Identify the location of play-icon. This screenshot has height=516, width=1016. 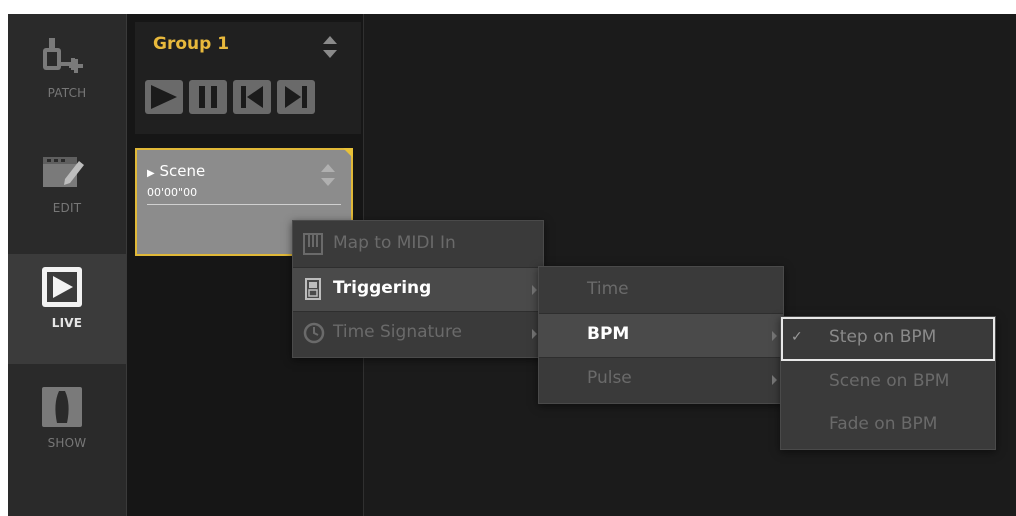
(164, 97).